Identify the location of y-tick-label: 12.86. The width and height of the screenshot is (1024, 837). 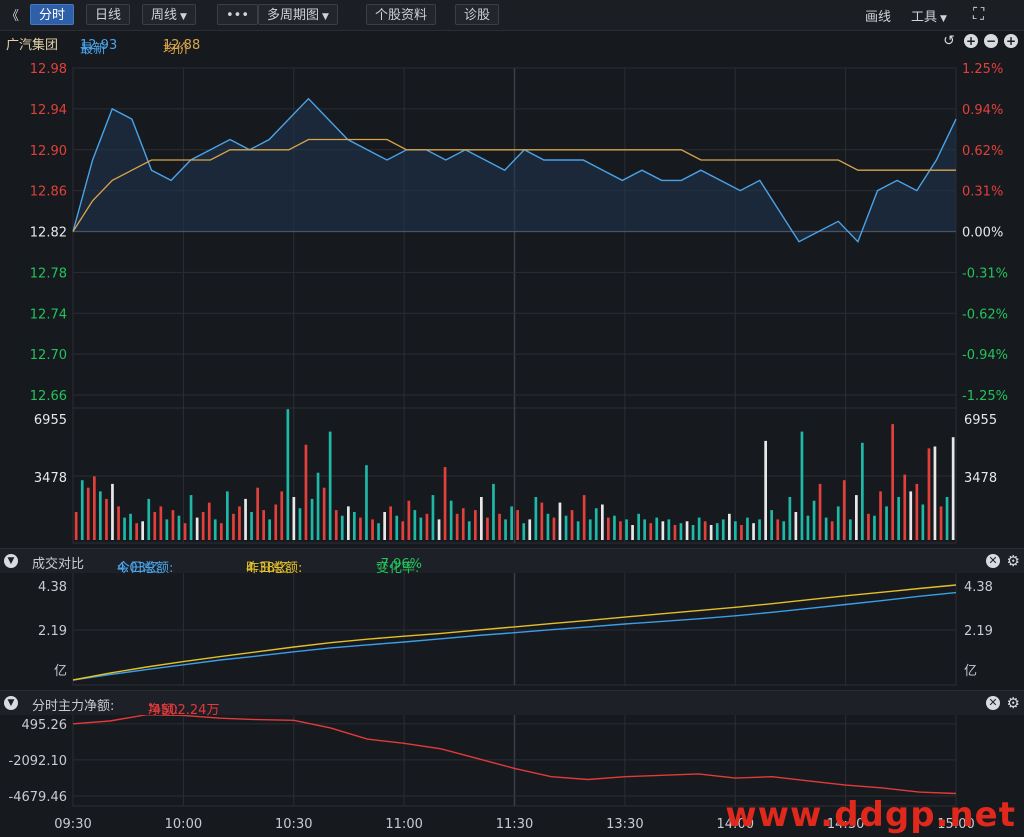
(48, 192).